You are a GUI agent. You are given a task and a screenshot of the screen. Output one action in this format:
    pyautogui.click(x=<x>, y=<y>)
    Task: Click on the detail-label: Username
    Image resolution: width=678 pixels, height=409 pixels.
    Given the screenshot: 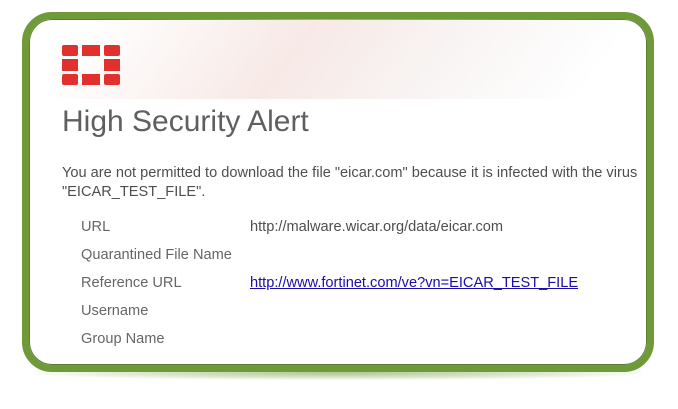 What is the action you would take?
    pyautogui.click(x=115, y=311)
    